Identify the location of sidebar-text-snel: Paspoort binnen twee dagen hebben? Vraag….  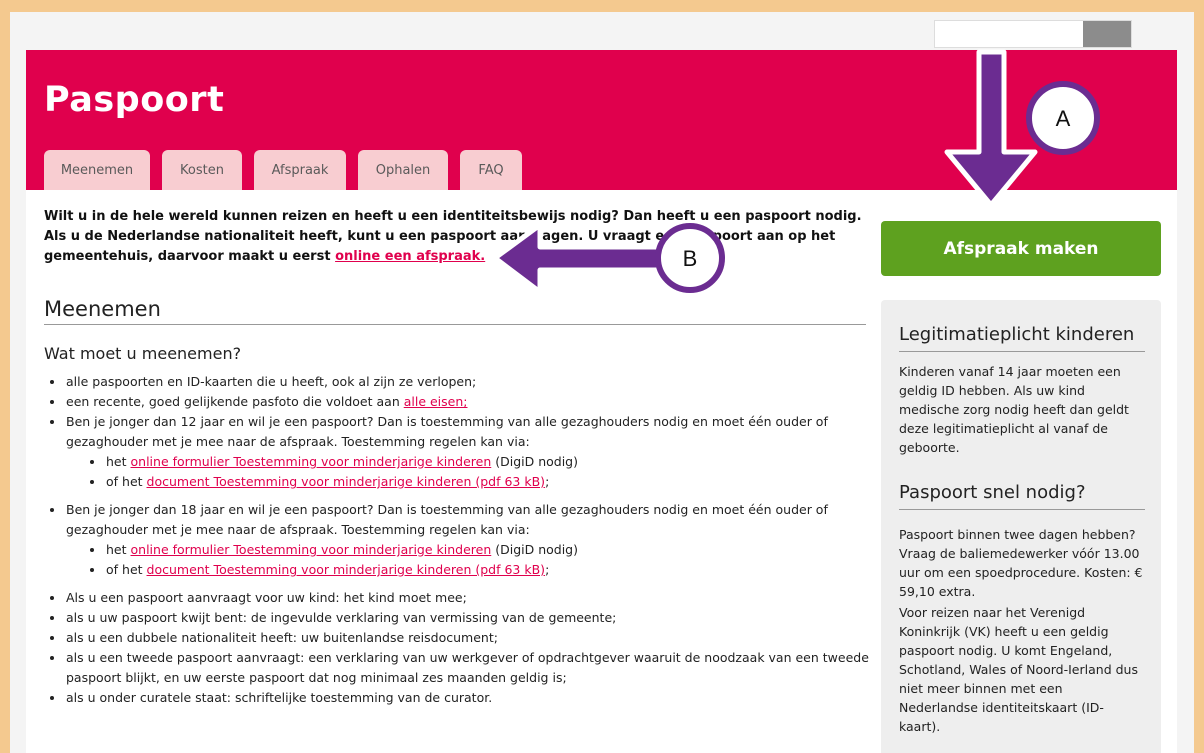
(1021, 563).